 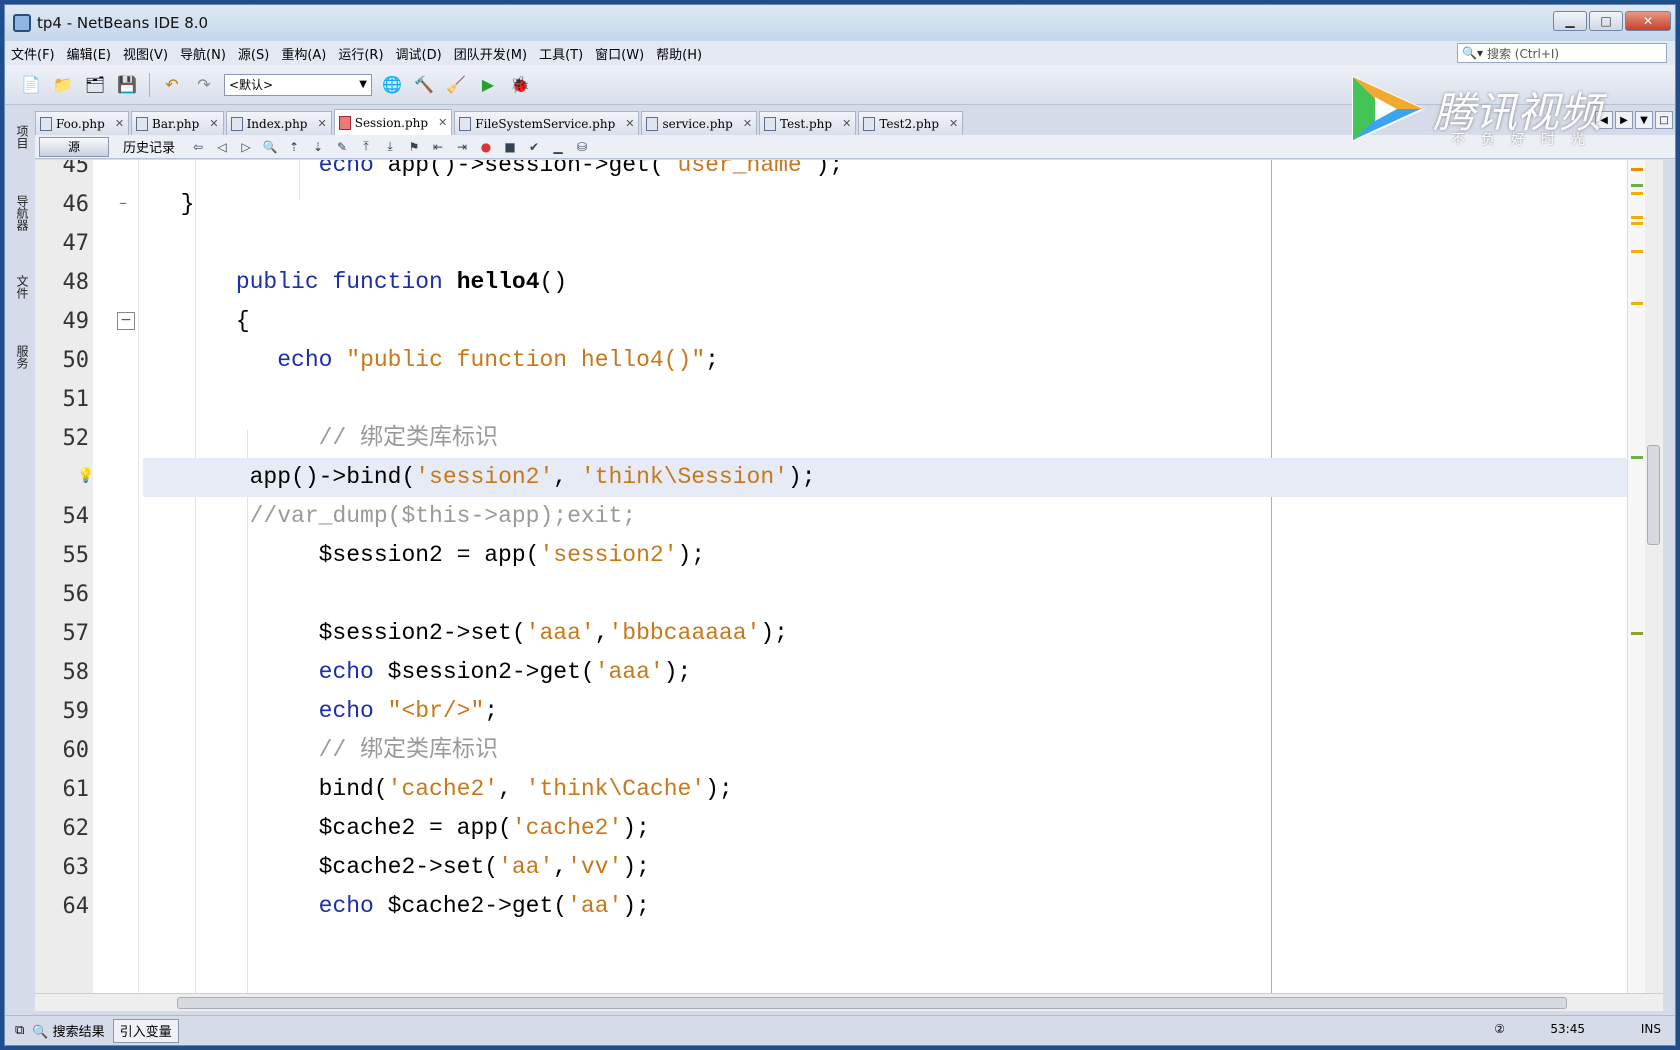 What do you see at coordinates (424, 85) in the screenshot?
I see `build-icon: 🔨` at bounding box center [424, 85].